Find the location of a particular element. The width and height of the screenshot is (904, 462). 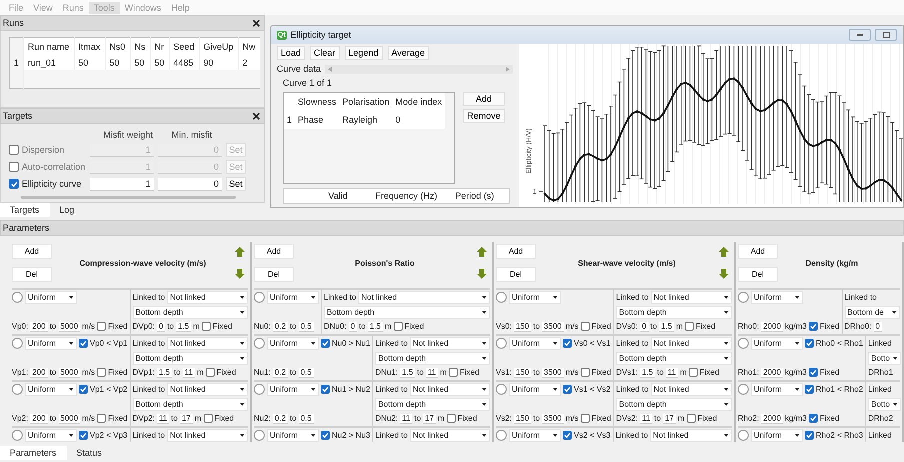

scrollbar is located at coordinates (128, 197).